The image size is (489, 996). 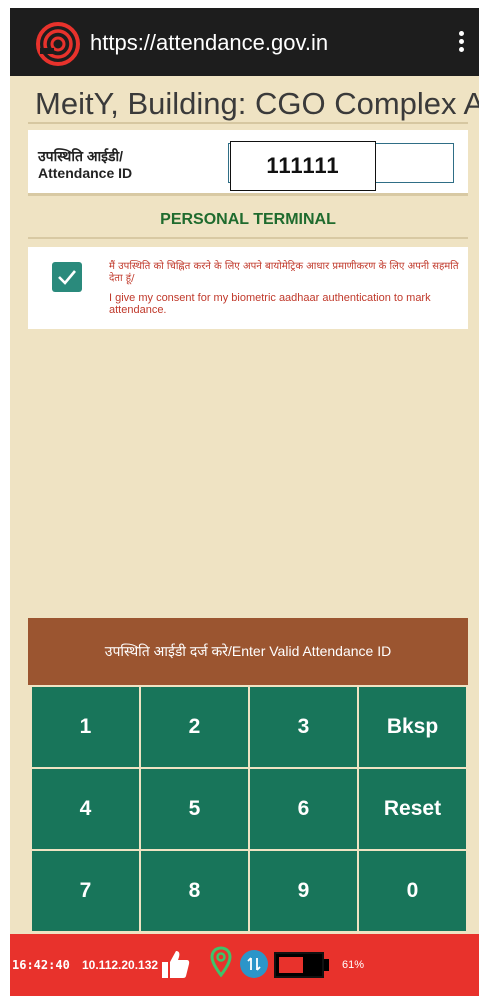 I want to click on key-8: 8, so click(x=194, y=891).